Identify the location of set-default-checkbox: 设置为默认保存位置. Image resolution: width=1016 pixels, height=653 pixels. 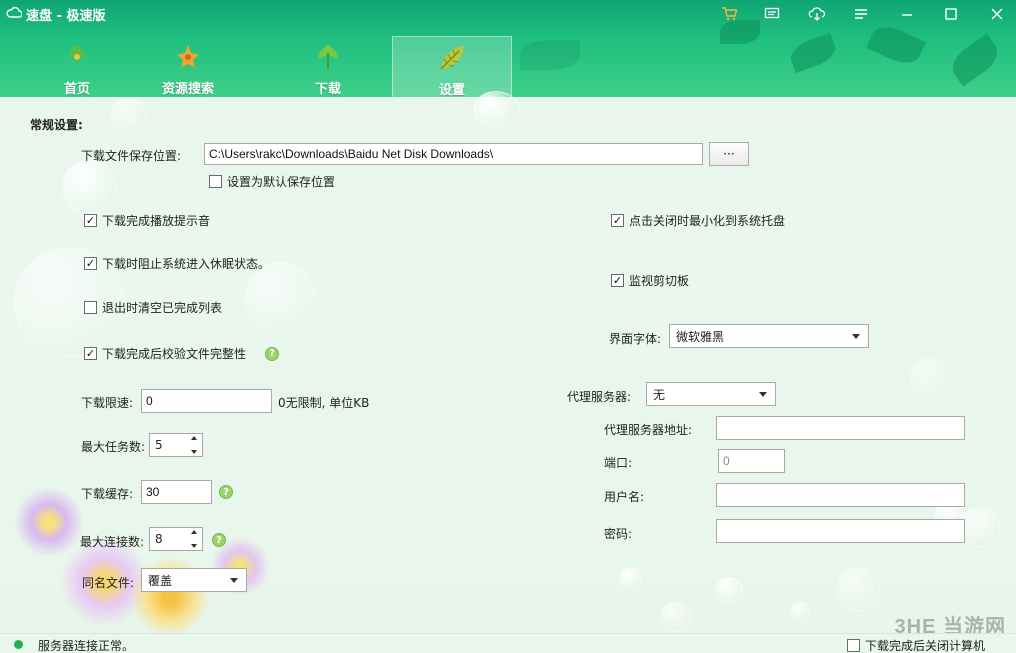
(272, 181).